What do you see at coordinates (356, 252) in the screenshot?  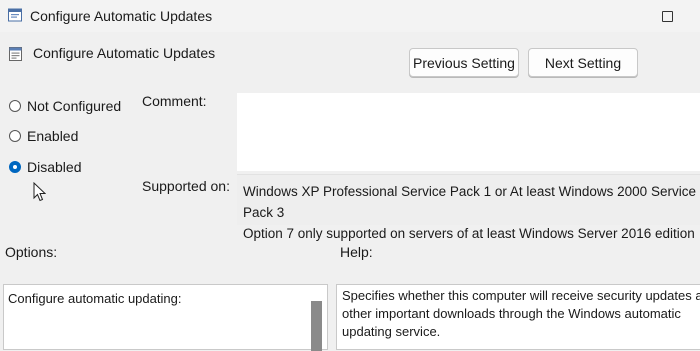 I see `help-label: Help:` at bounding box center [356, 252].